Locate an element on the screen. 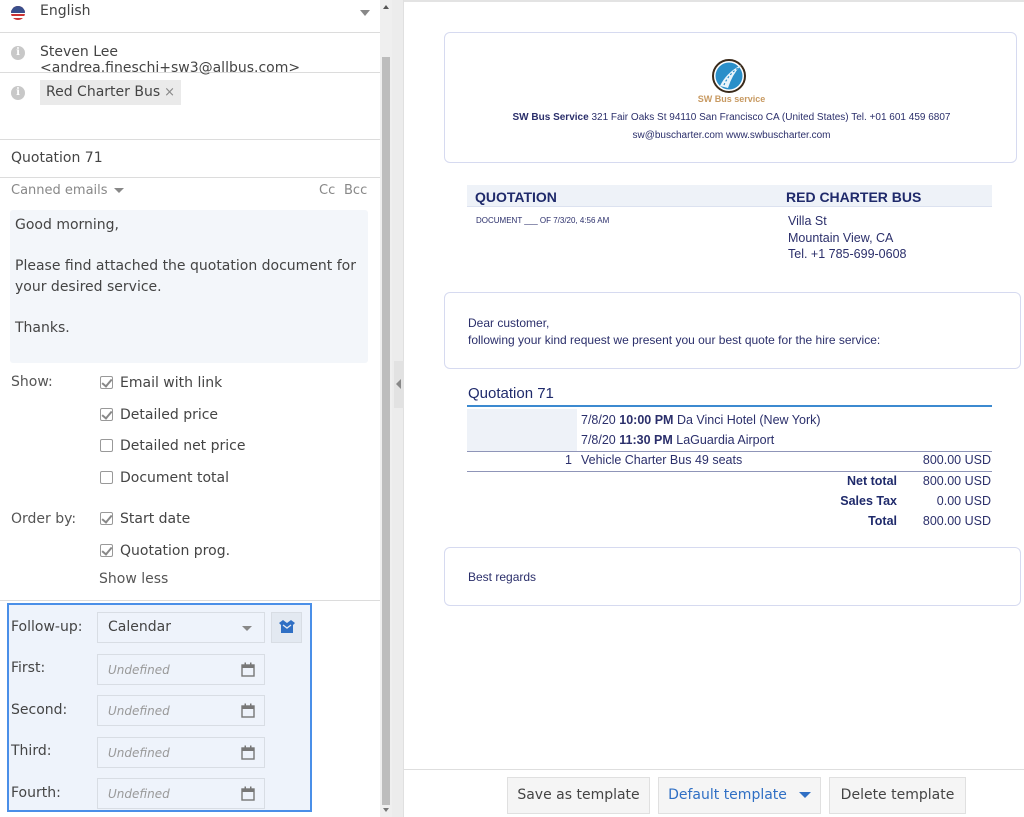  document-title-bar: QUOTATION RED CHARTER BUS is located at coordinates (729, 196).